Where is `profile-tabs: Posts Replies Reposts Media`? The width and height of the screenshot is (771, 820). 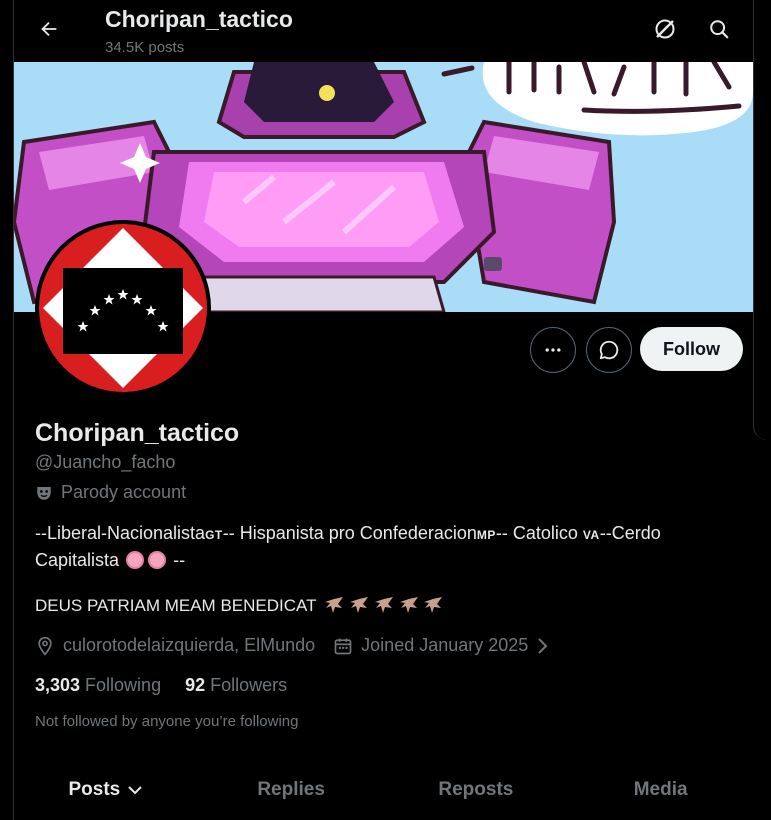 profile-tabs: Posts Replies Reposts Media is located at coordinates (383, 790).